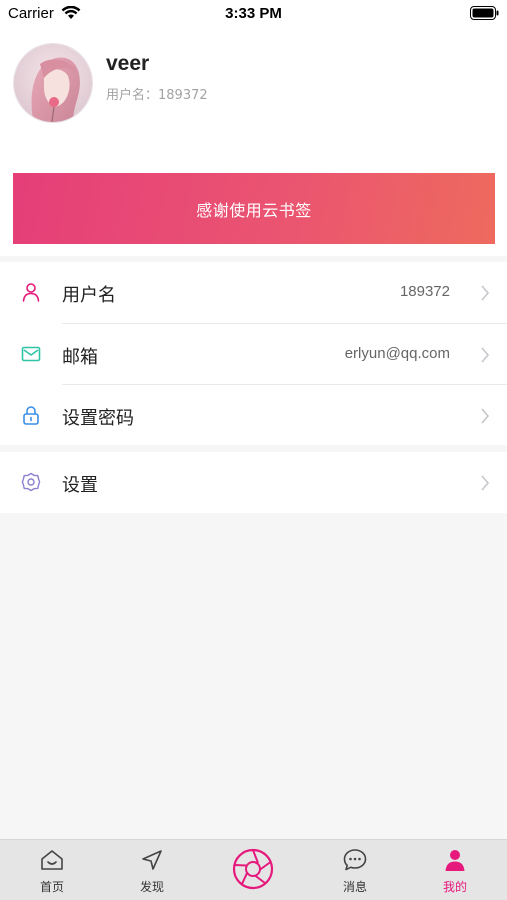 The image size is (507, 900). I want to click on settings-menu: 设置, so click(253, 482).